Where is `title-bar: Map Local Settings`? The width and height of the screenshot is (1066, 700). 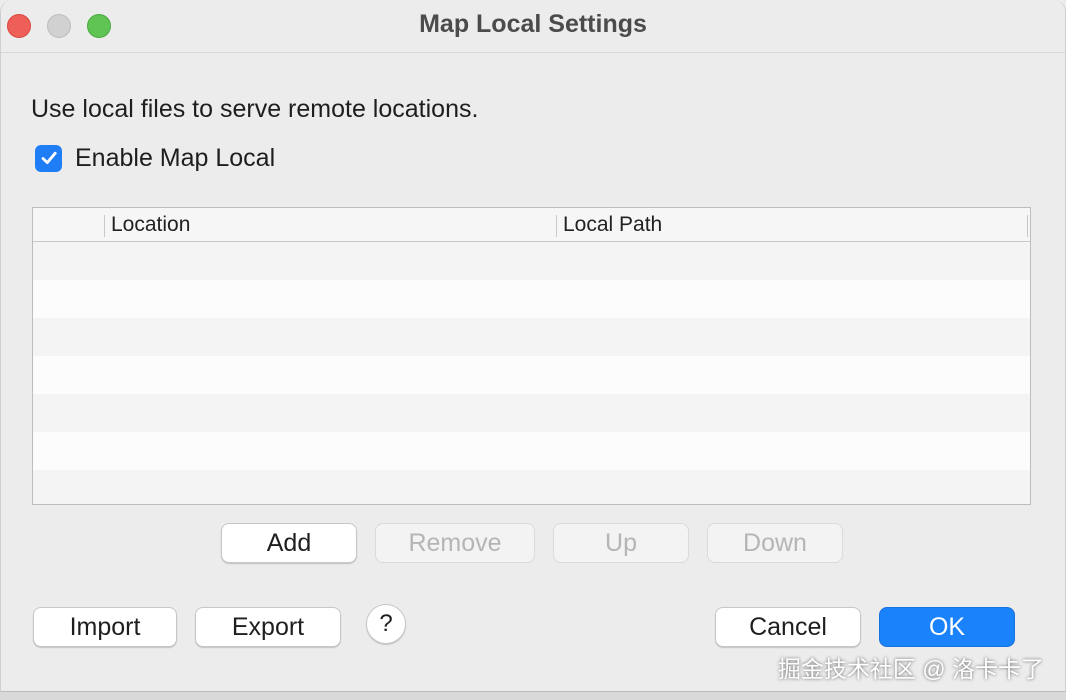 title-bar: Map Local Settings is located at coordinates (533, 26).